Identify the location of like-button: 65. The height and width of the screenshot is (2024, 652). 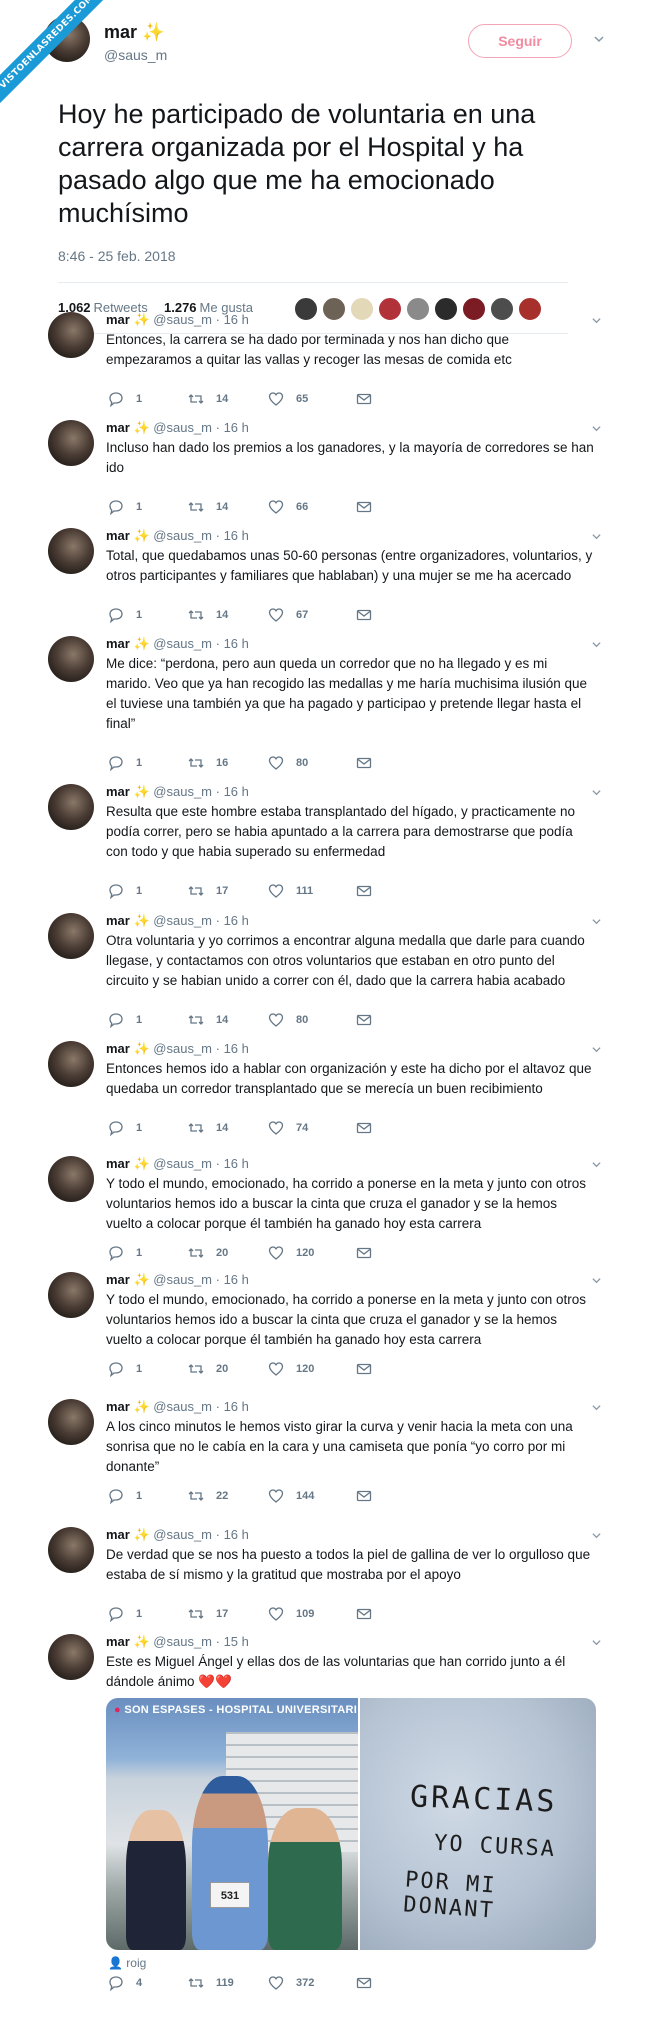
(288, 399).